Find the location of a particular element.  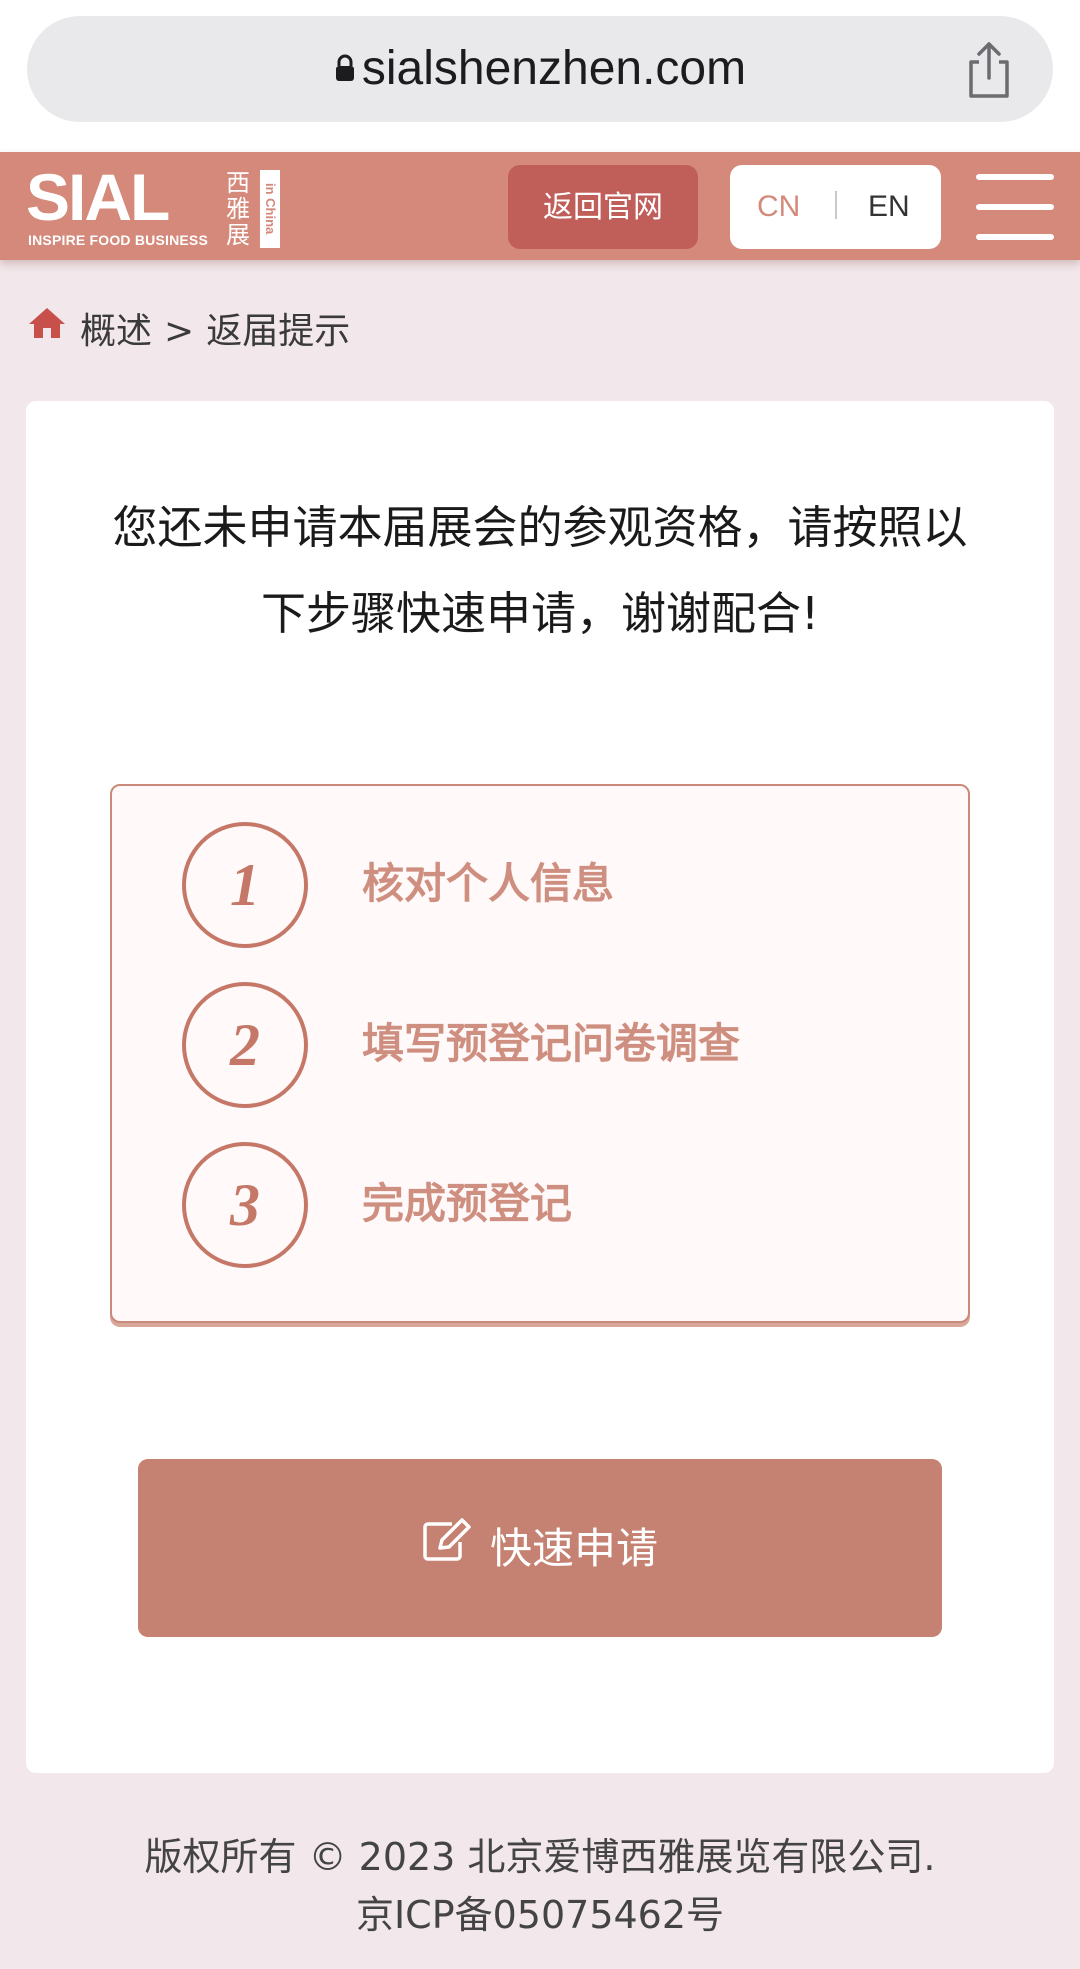

language-switch: CN EN is located at coordinates (835, 207).